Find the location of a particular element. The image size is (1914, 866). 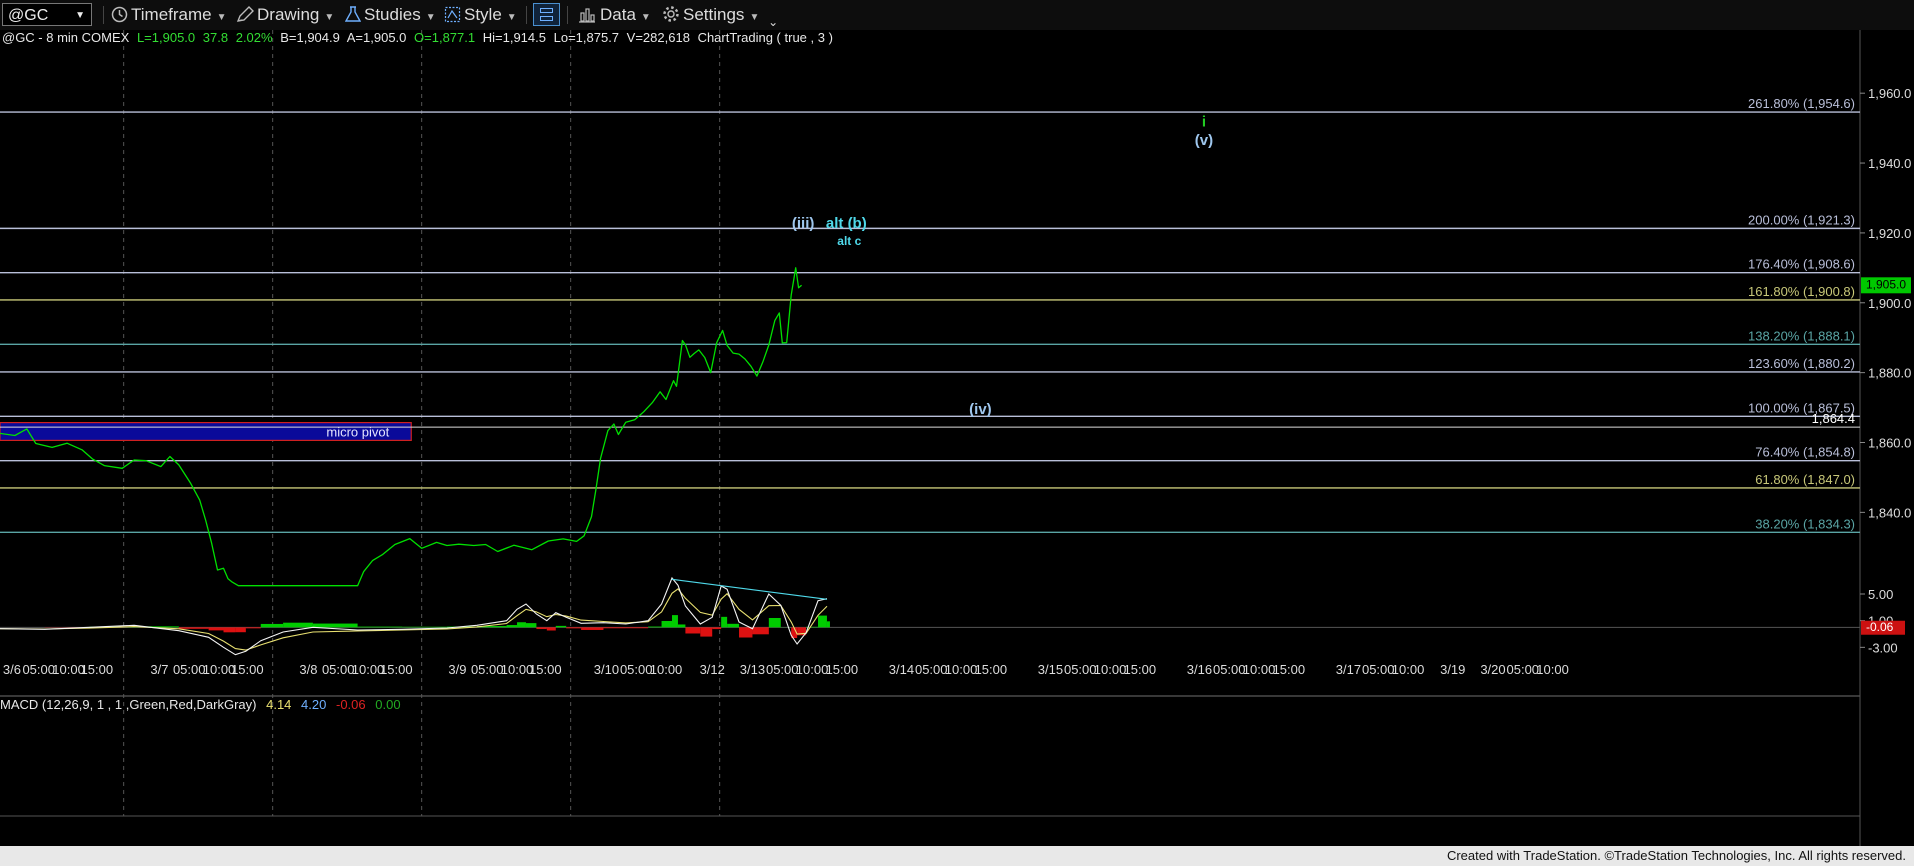

fib-label: 261.80% (1,954.6) is located at coordinates (1801, 103).